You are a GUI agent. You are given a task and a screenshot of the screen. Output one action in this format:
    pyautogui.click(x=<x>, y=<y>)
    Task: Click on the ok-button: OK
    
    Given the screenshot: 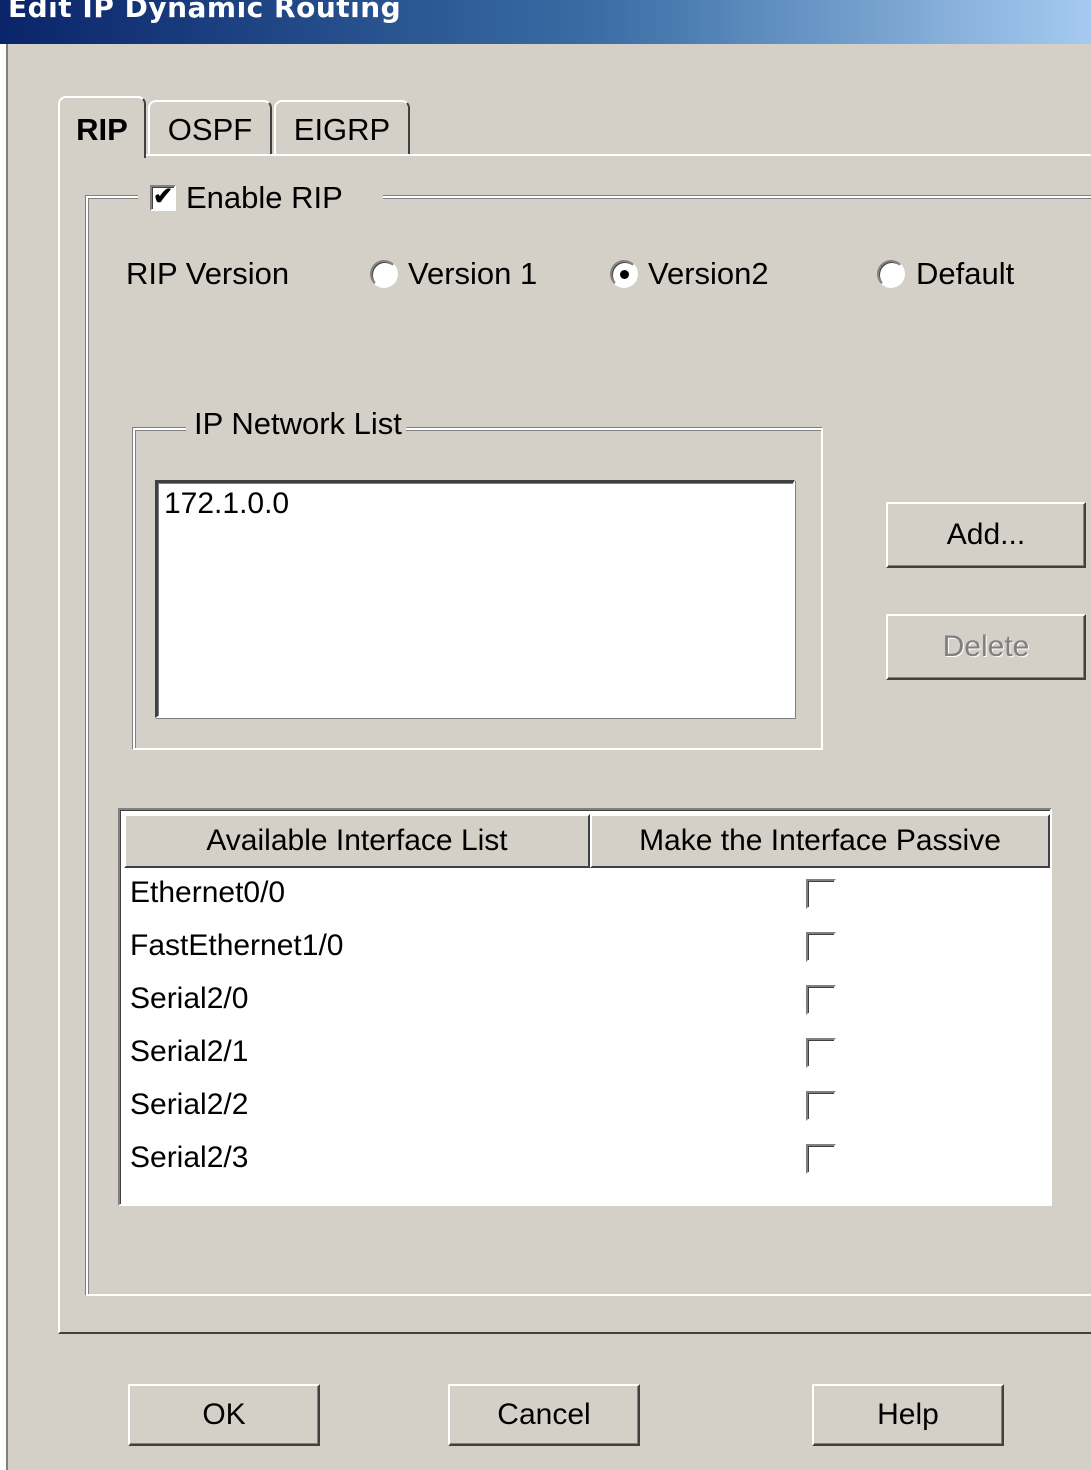 What is the action you would take?
    pyautogui.click(x=224, y=1415)
    